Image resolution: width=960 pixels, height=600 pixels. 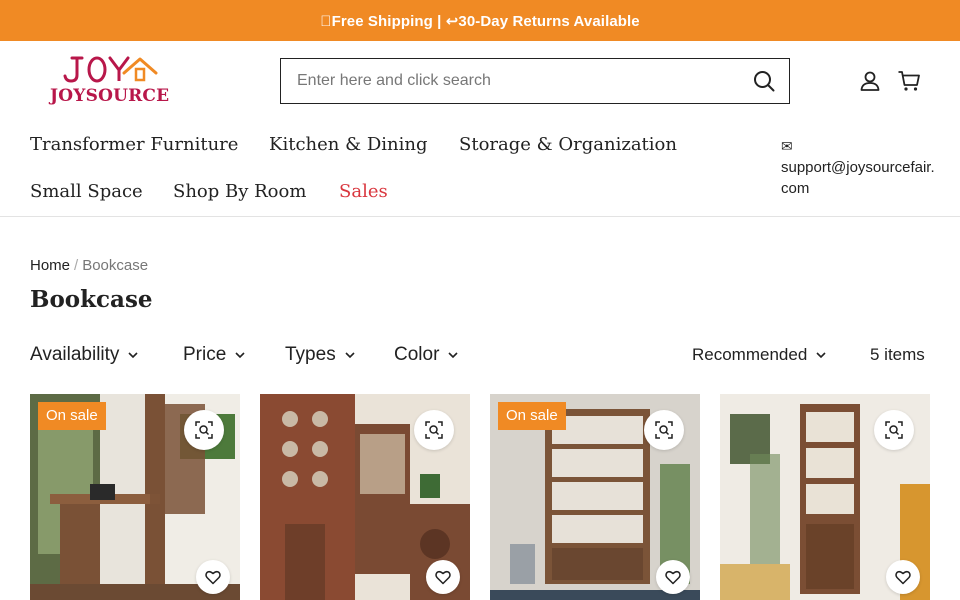 I want to click on support-email: support@joysourcefair.com, so click(x=861, y=178).